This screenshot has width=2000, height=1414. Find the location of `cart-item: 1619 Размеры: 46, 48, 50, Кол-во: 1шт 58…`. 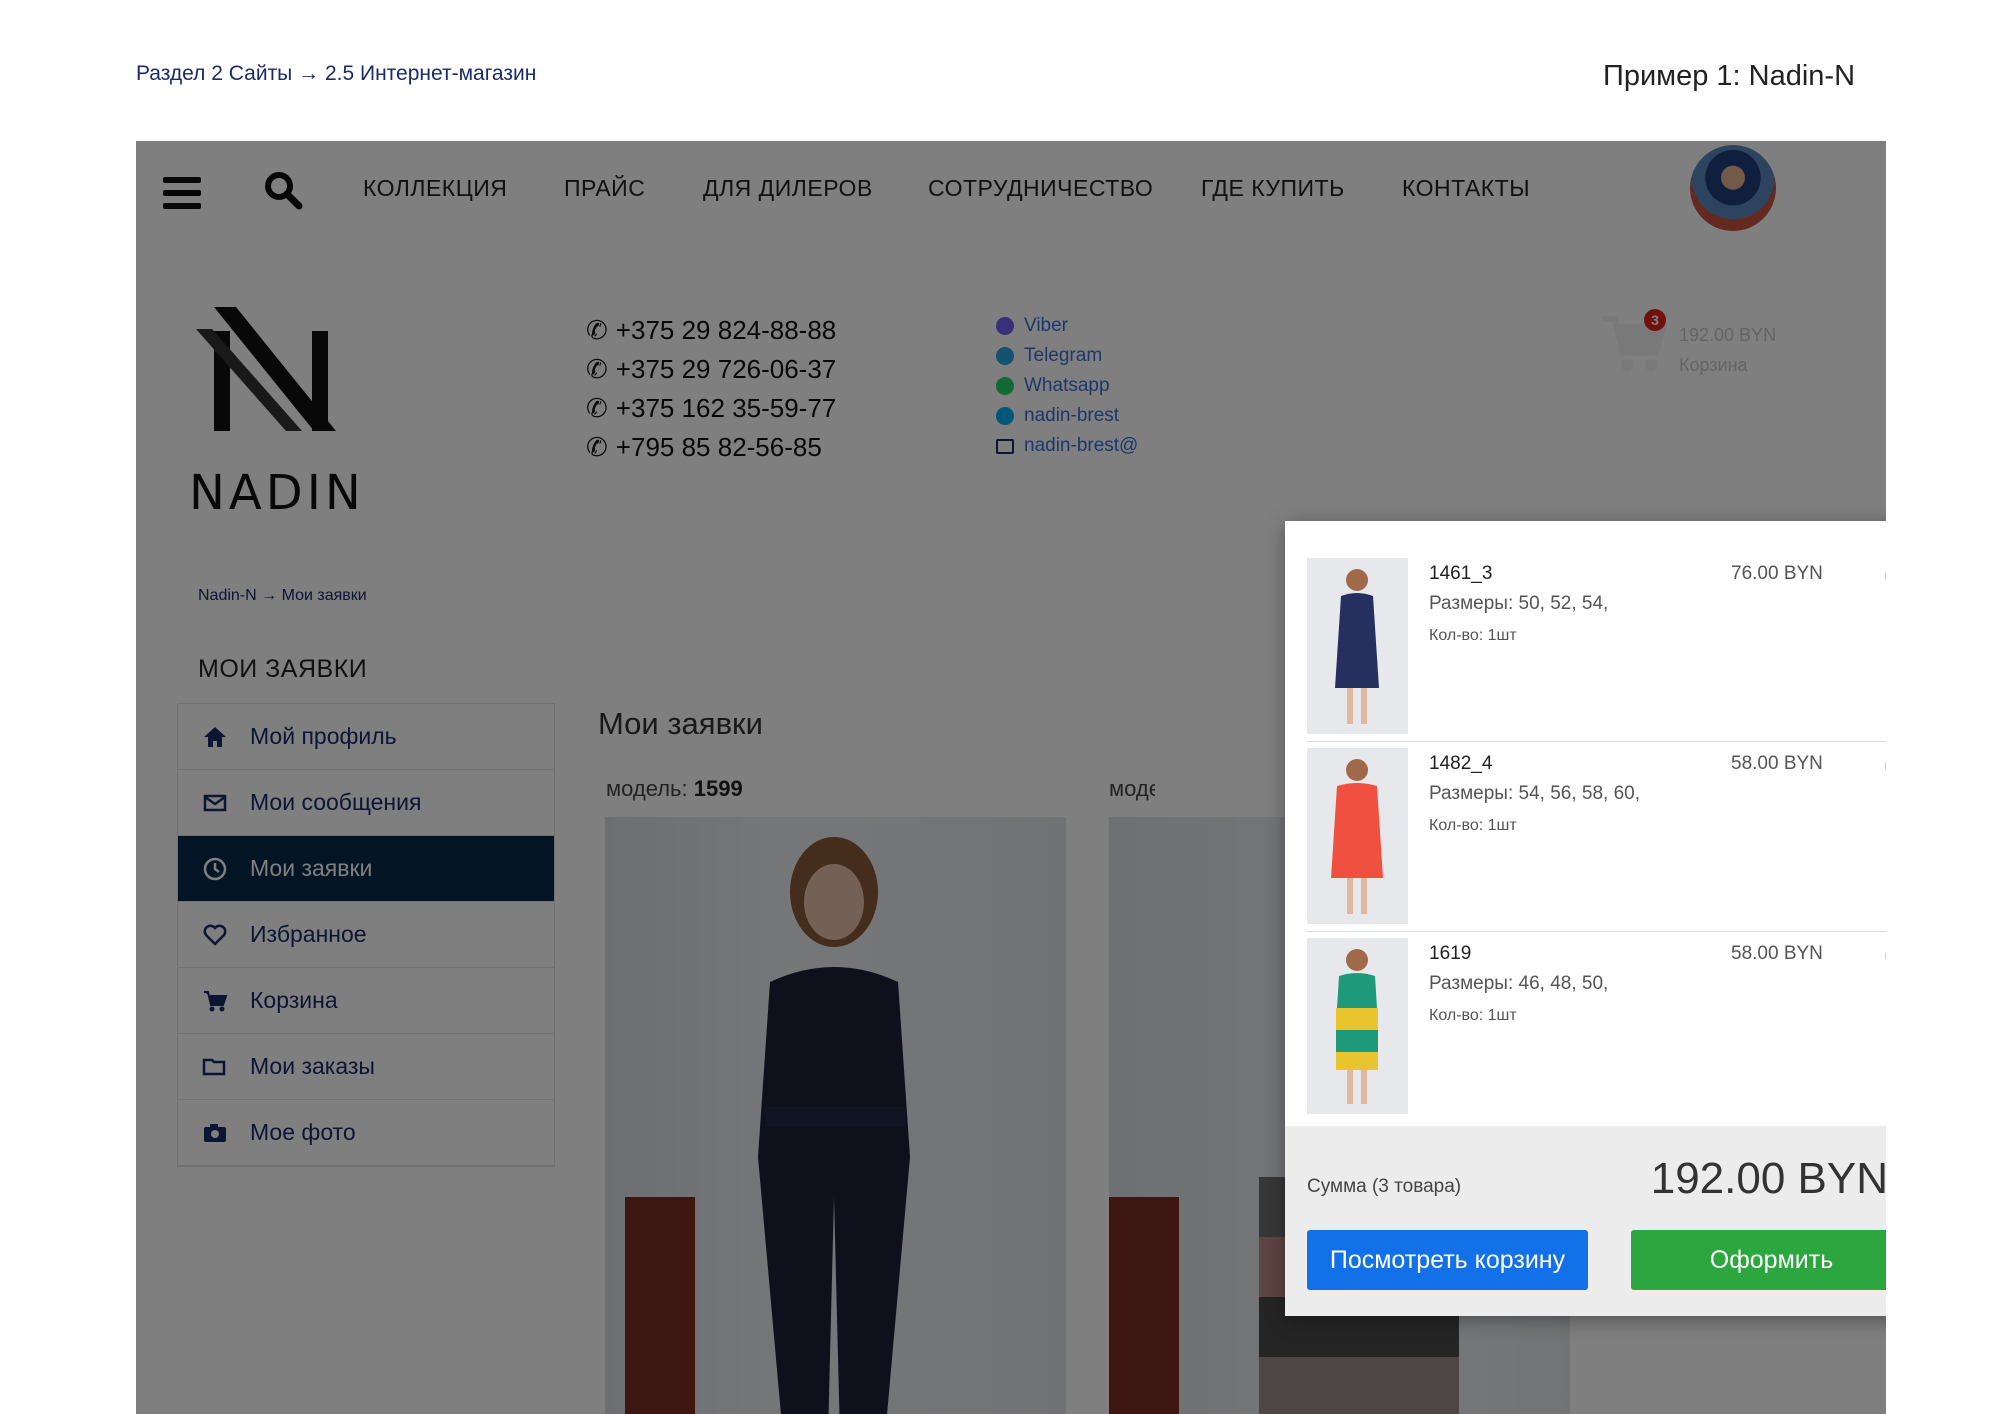

cart-item: 1619 Размеры: 46, 48, 50, Кол-во: 1шт 58… is located at coordinates (1596, 1026).